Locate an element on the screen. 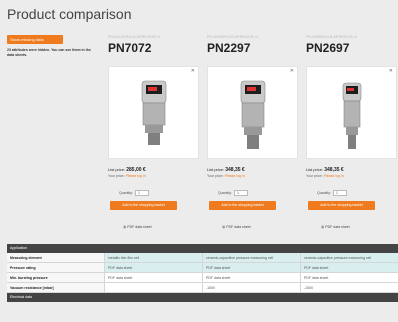 This screenshot has height=322, width=398. list-price: List price: 285,00 € is located at coordinates (127, 170).